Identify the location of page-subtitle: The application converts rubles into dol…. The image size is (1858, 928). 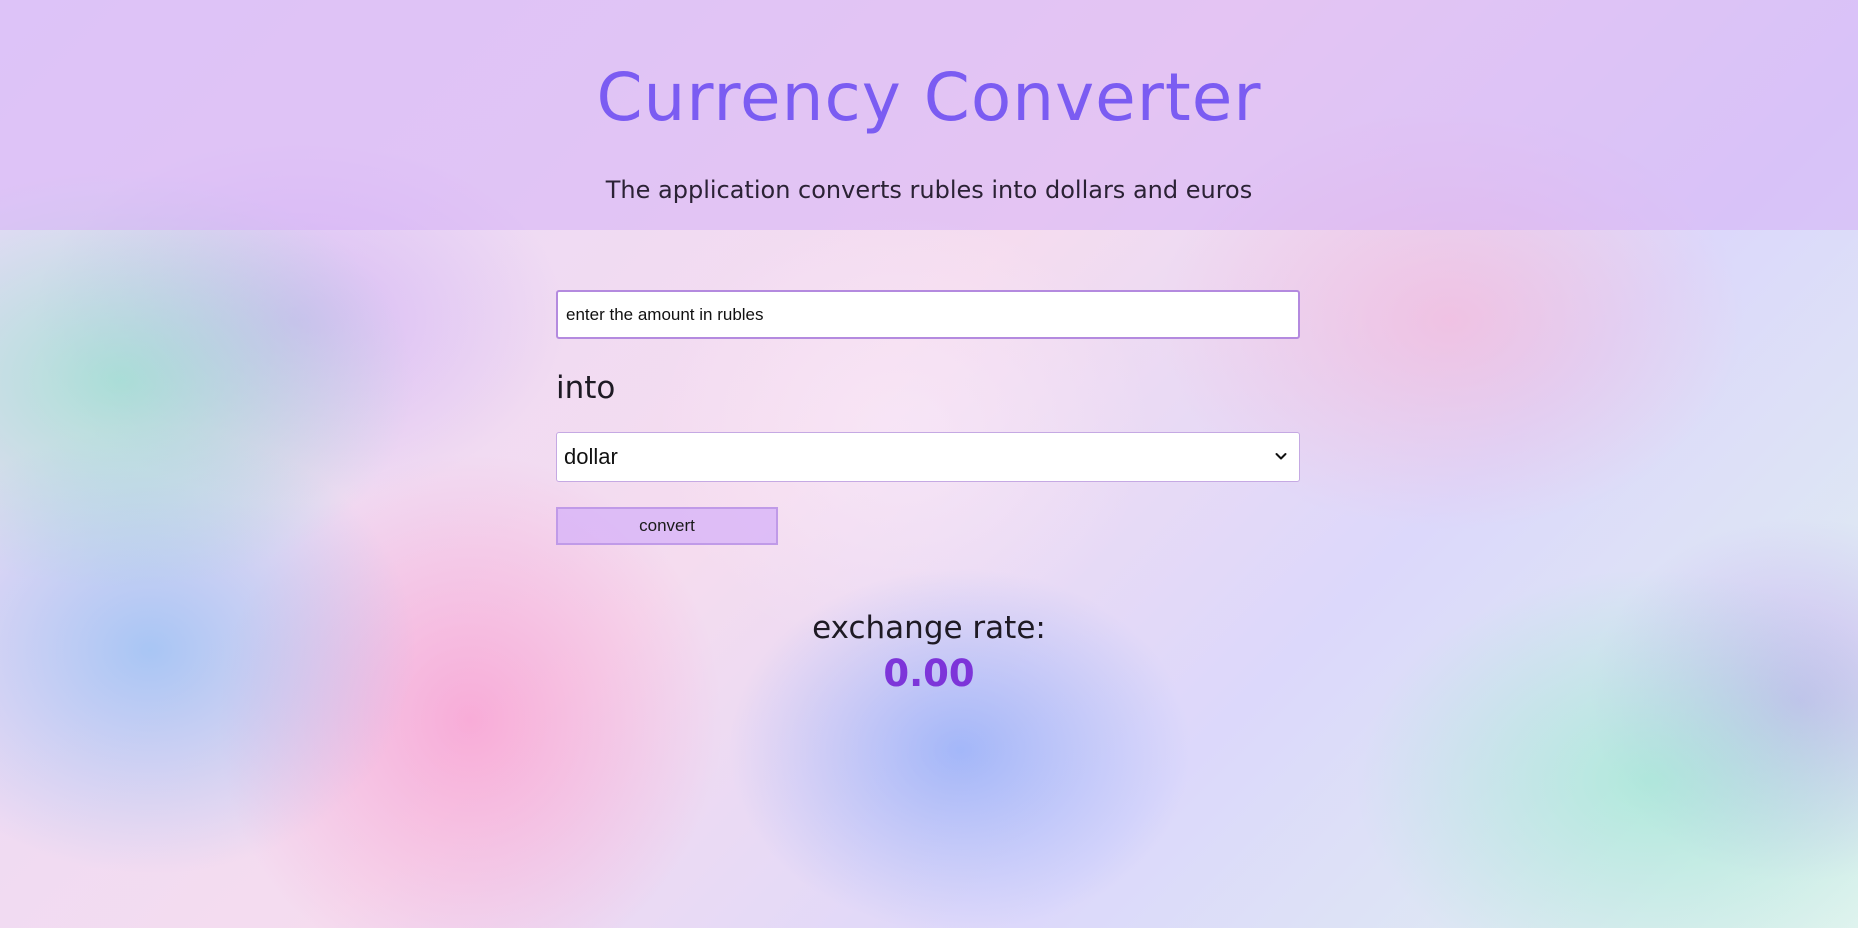
(929, 190).